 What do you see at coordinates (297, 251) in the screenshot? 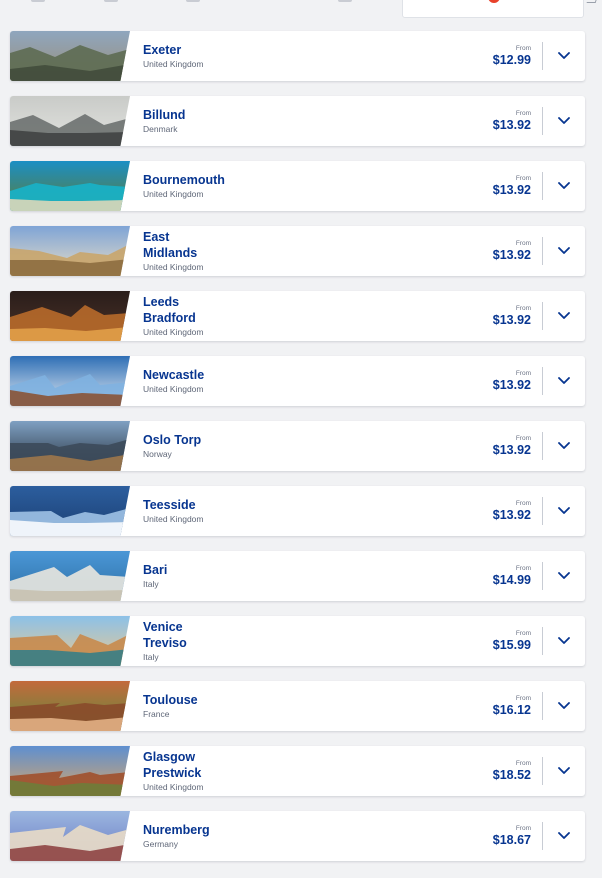
I see `destination-card: East Midlands United Kingdom From $13.92` at bounding box center [297, 251].